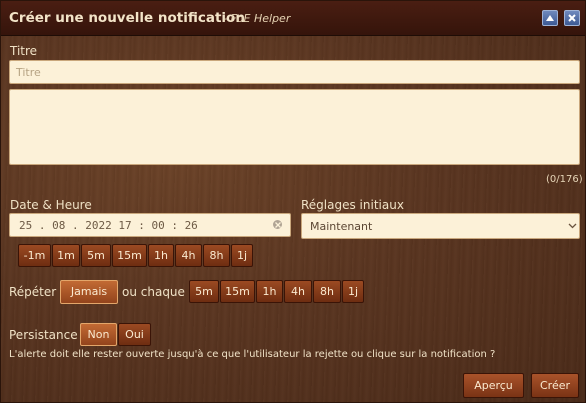 The image size is (586, 403). Describe the element at coordinates (129, 255) in the screenshot. I see `offset-button-15m: 15m` at that location.